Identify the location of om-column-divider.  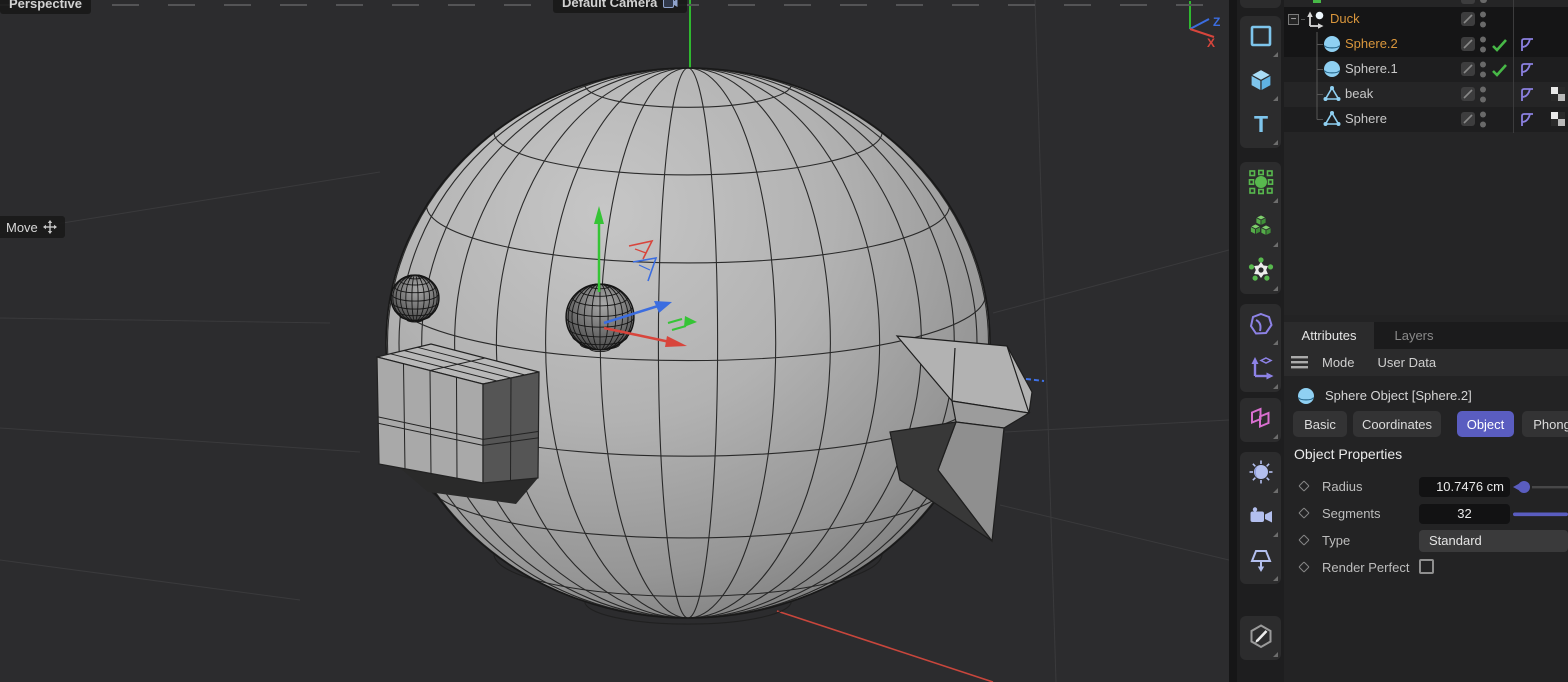
(1513, 66).